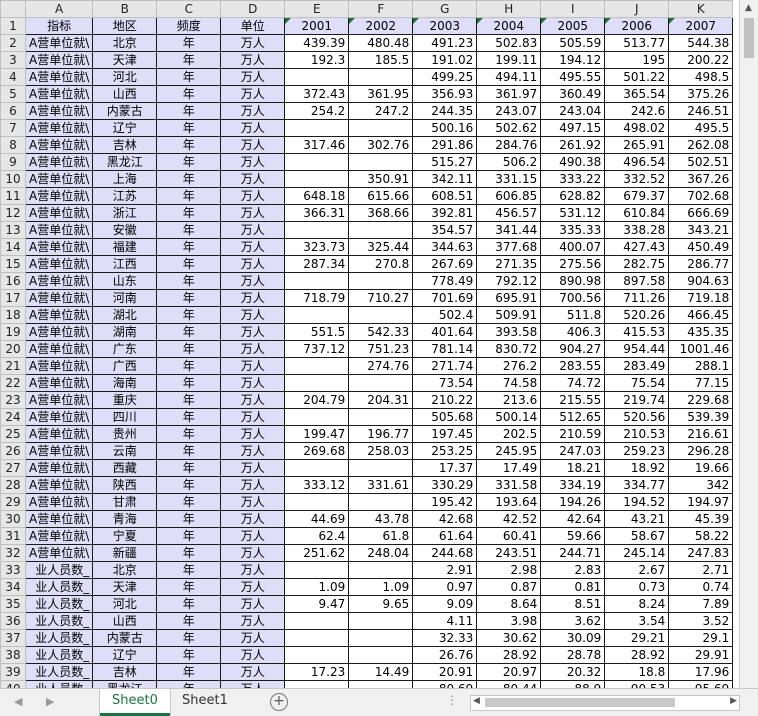  I want to click on table-cell: 29.21, so click(637, 638).